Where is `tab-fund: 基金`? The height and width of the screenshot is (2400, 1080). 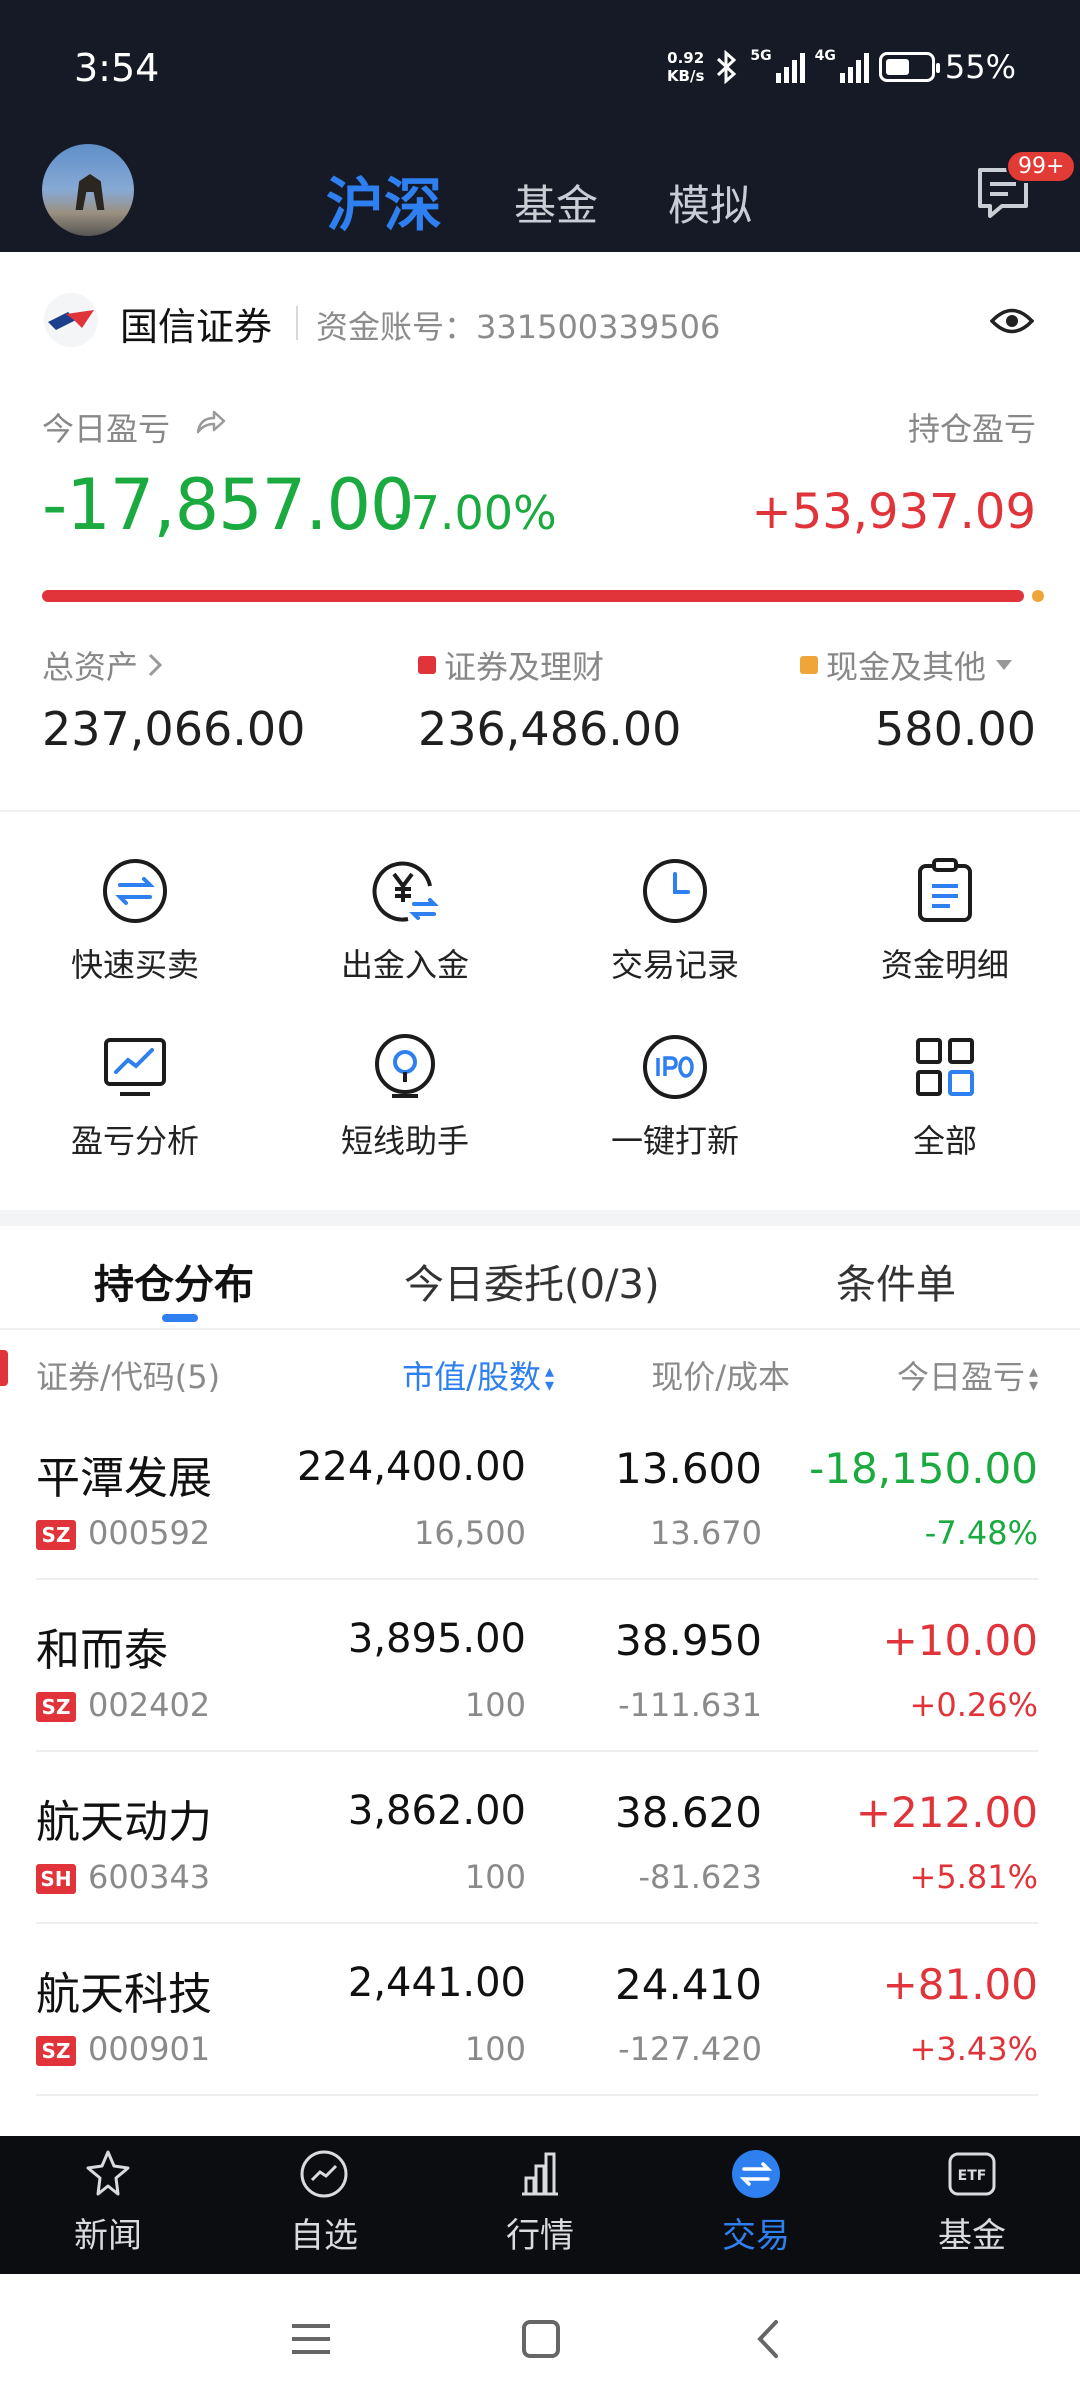
tab-fund: 基金 is located at coordinates (556, 202).